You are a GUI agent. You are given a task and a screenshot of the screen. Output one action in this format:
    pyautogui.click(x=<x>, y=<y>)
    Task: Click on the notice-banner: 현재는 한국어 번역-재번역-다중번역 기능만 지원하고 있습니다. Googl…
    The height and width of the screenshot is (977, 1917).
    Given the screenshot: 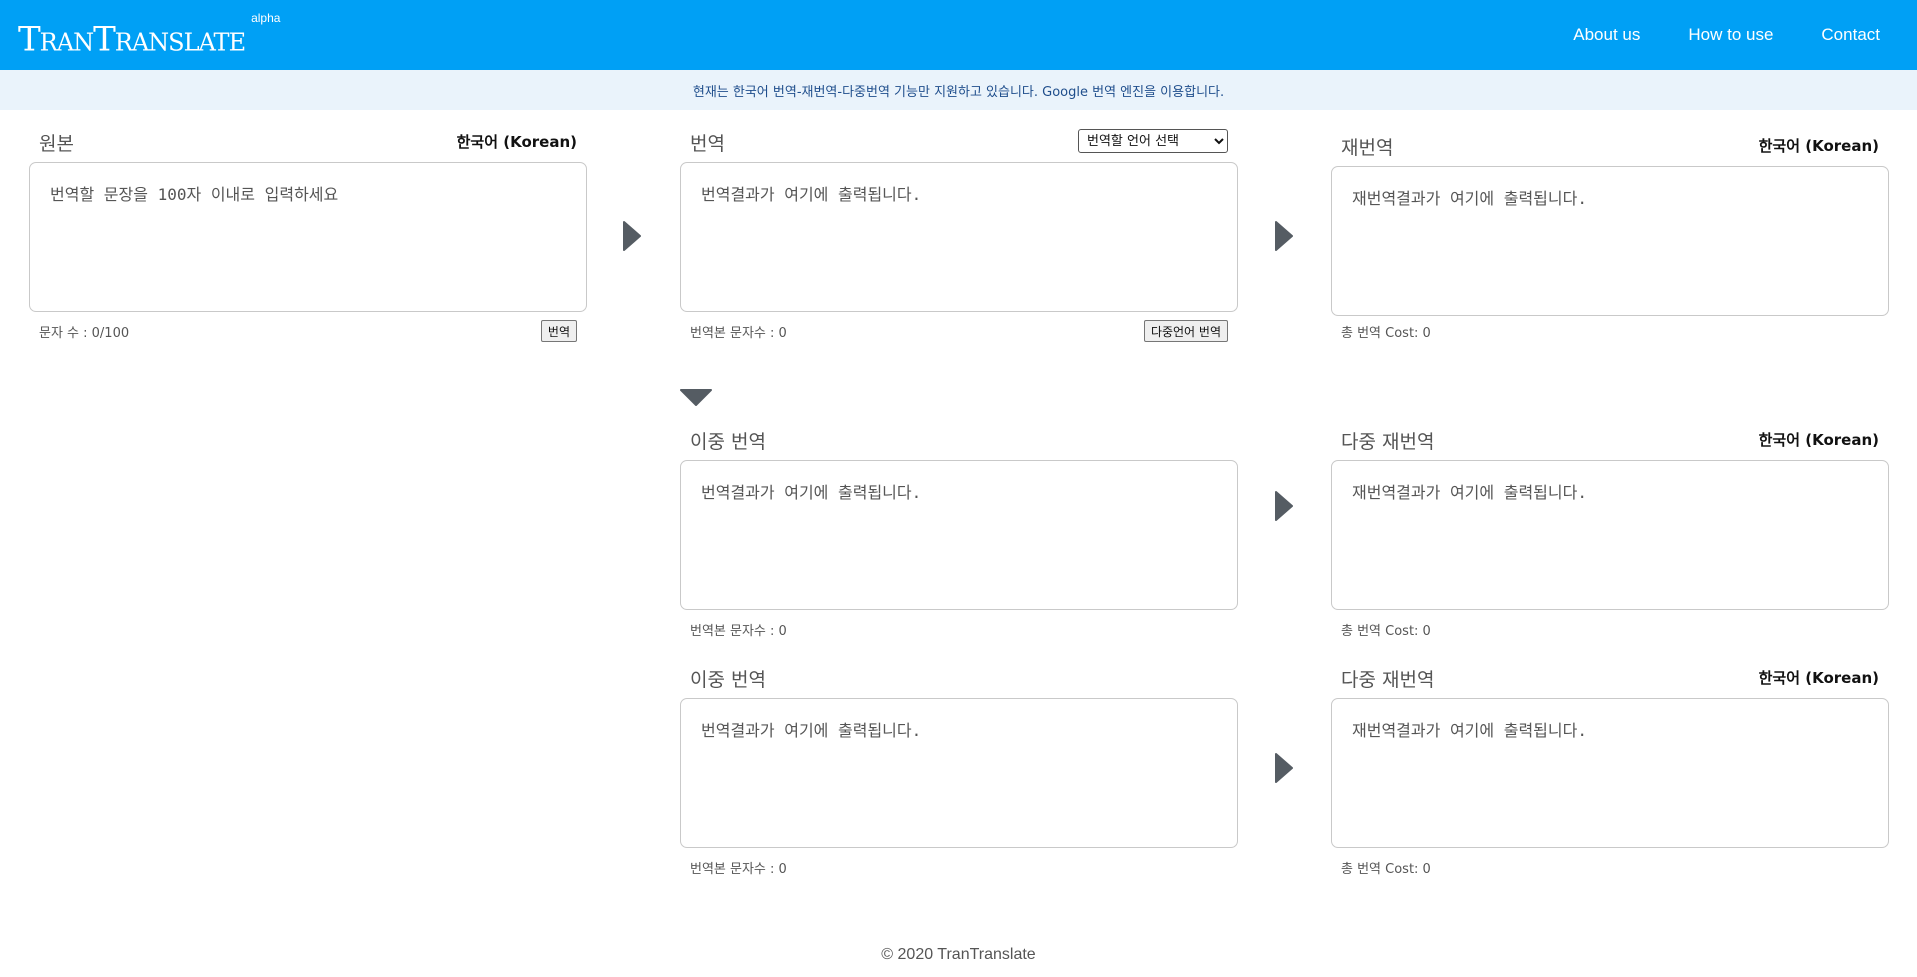 What is the action you would take?
    pyautogui.click(x=958, y=90)
    